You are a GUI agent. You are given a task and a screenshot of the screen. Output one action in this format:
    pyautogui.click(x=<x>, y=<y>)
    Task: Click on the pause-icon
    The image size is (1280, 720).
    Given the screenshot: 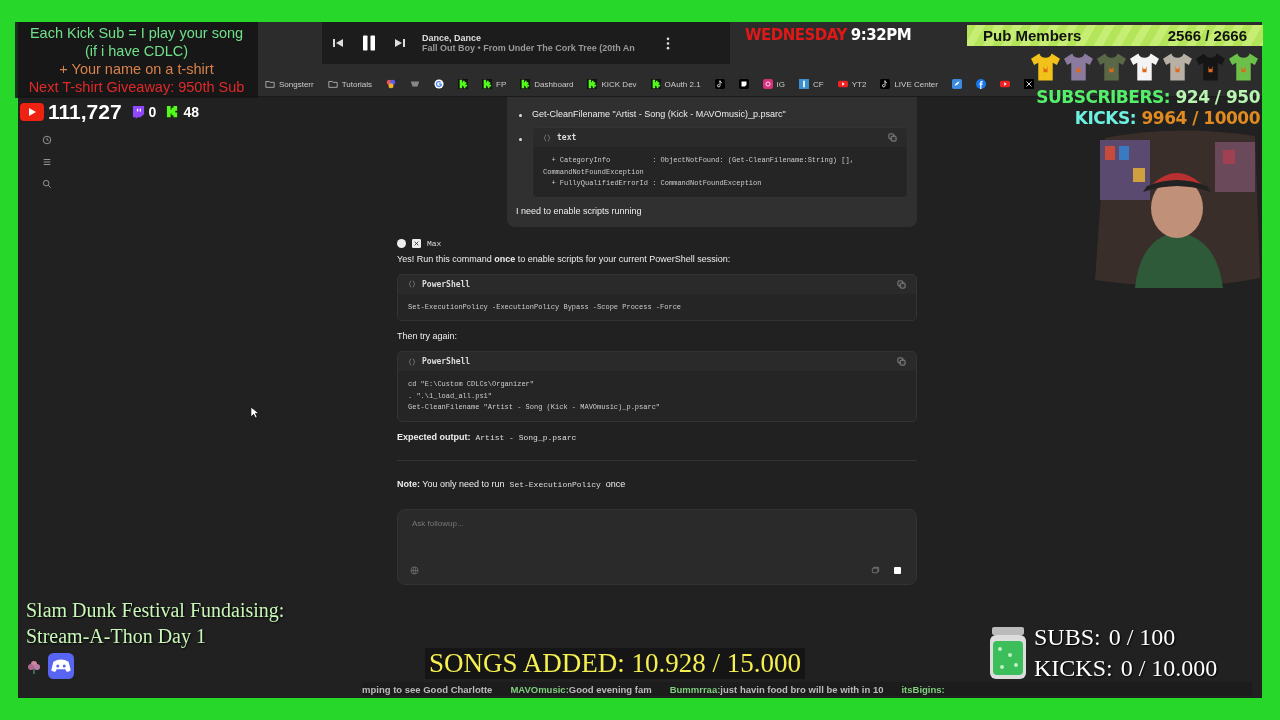 What is the action you would take?
    pyautogui.click(x=369, y=43)
    